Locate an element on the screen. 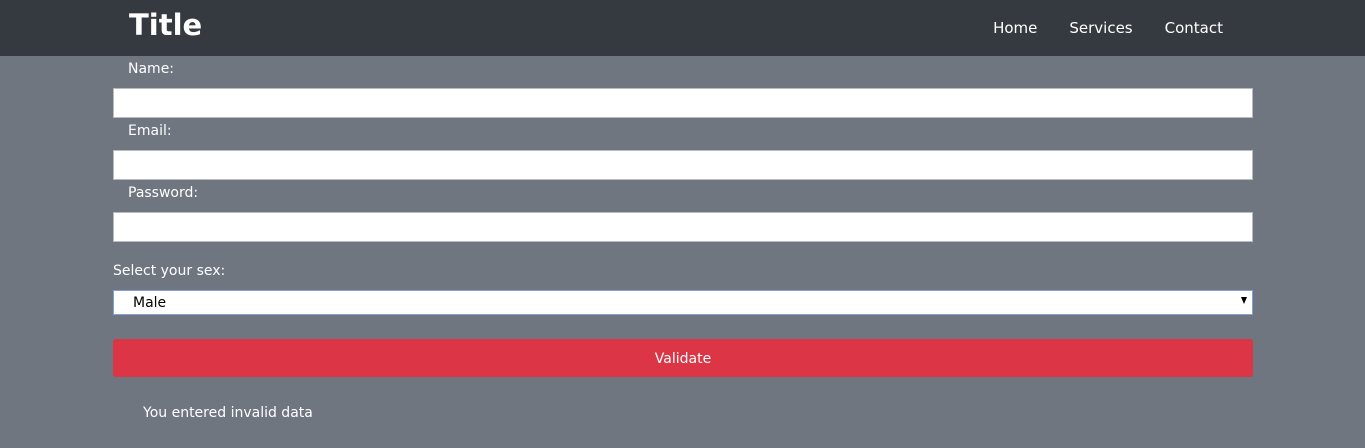  email-label: Email: is located at coordinates (150, 131).